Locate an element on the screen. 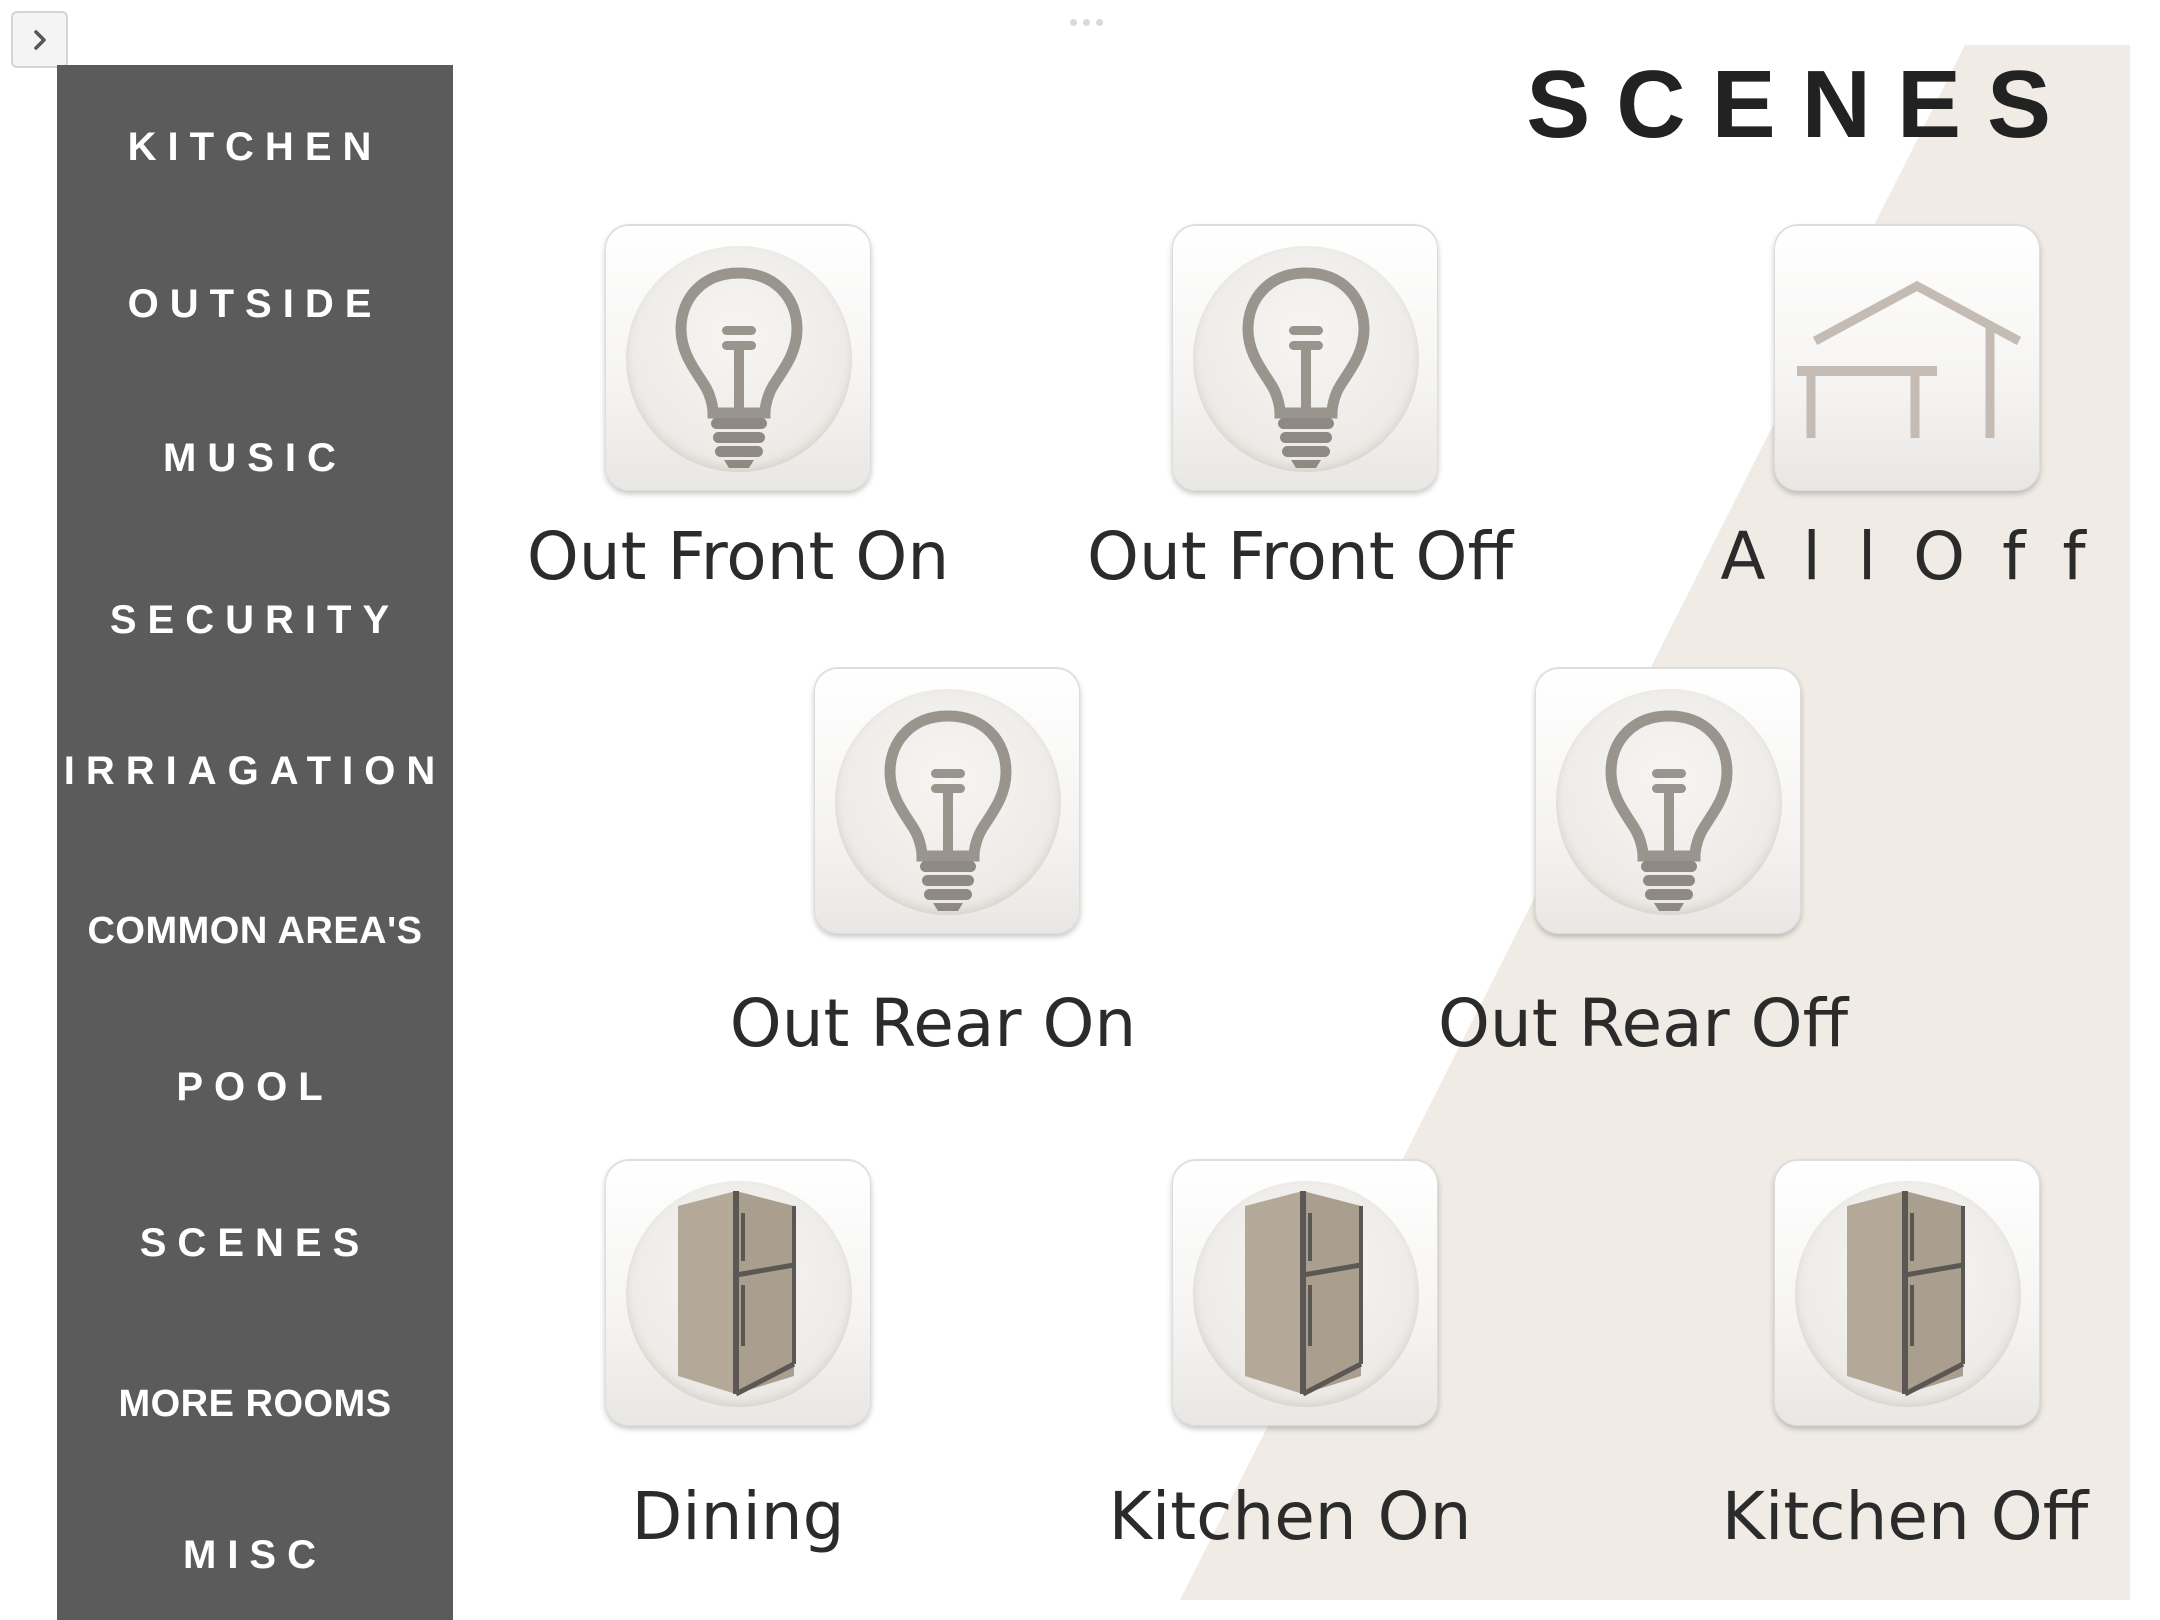 The height and width of the screenshot is (1620, 2160). scene-dining-button is located at coordinates (738, 1293).